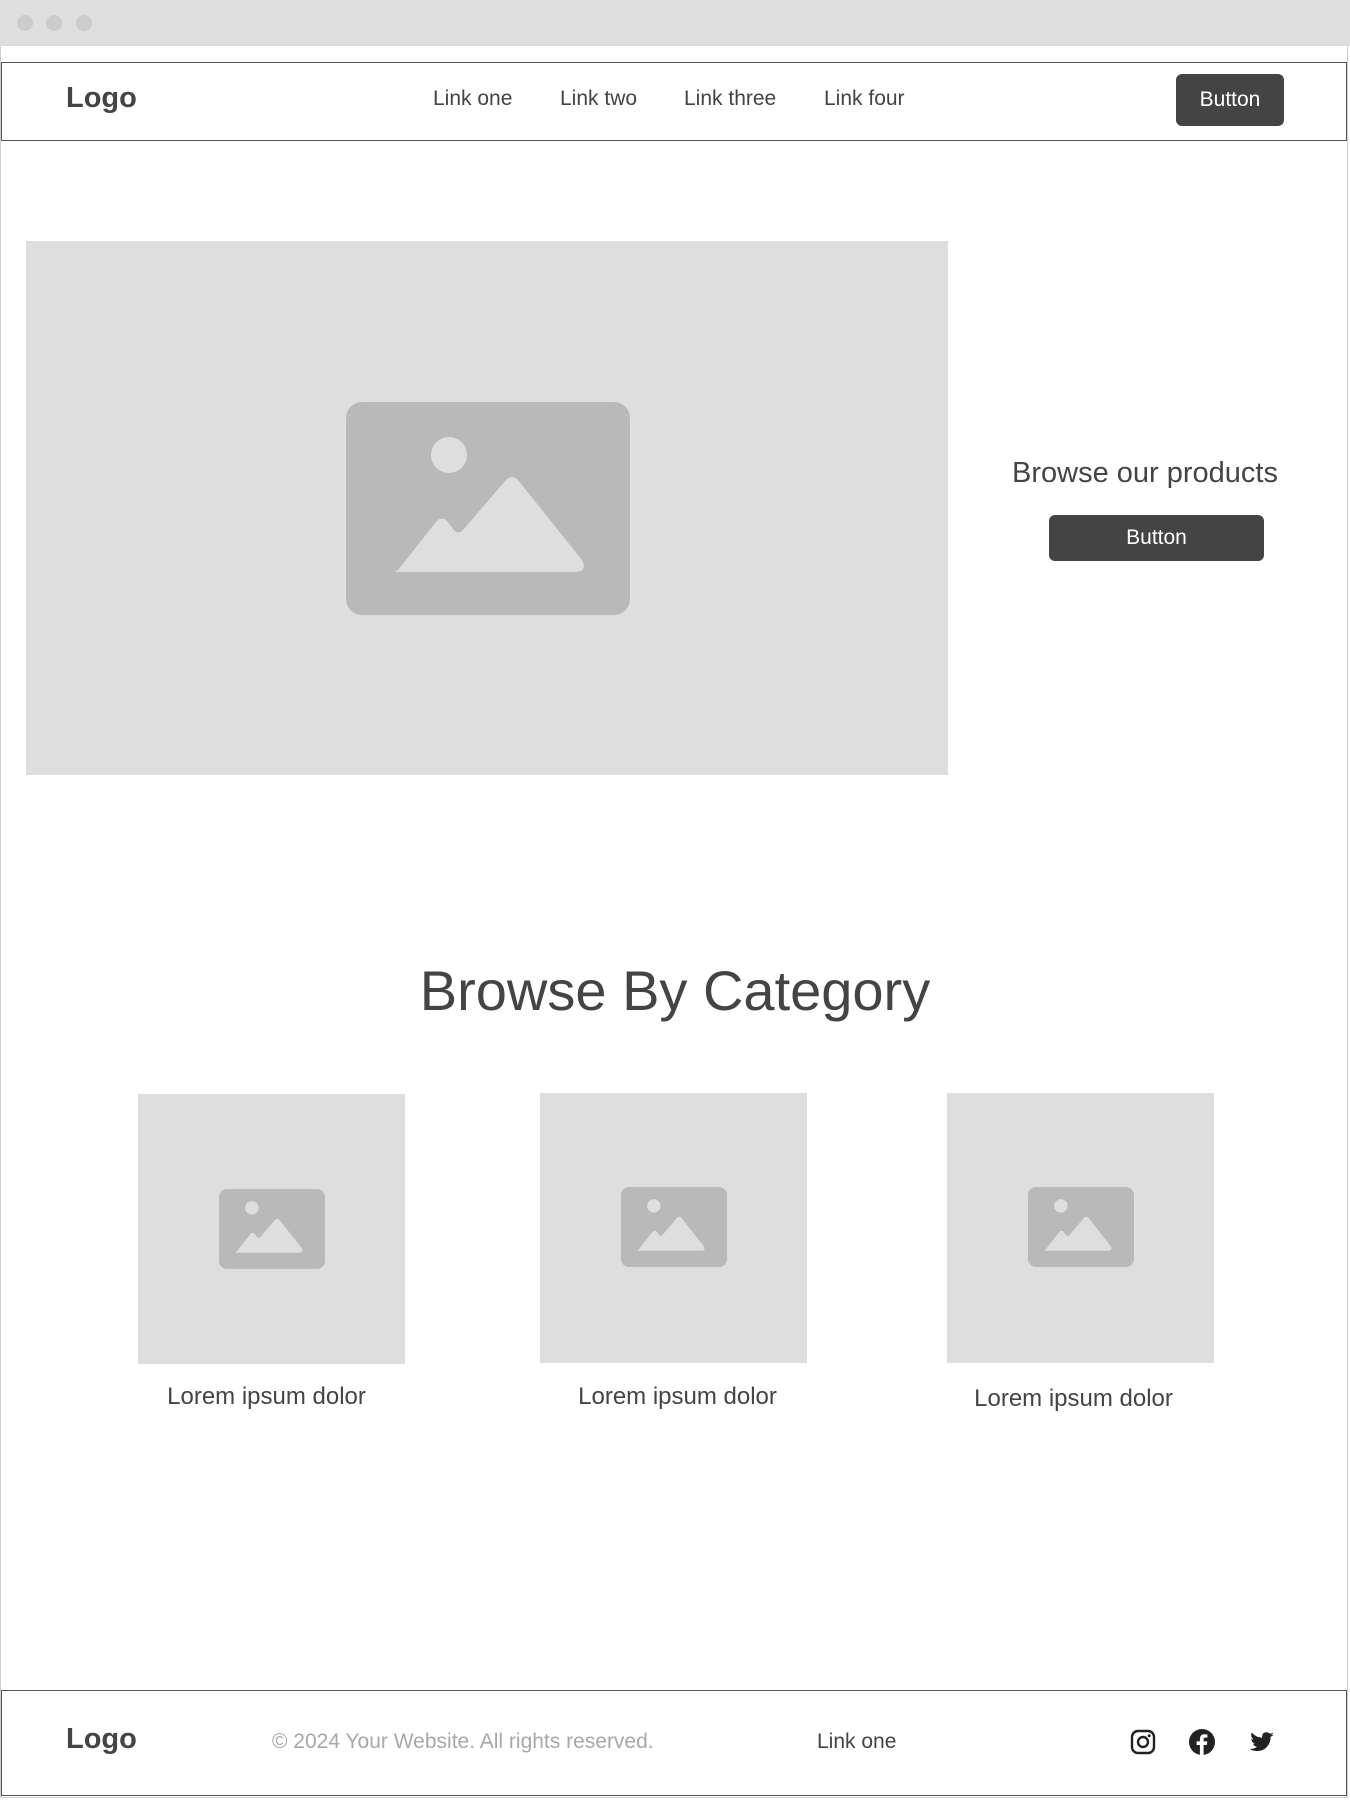 This screenshot has width=1350, height=1800. Describe the element at coordinates (1261, 1742) in the screenshot. I see `twitter-icon` at that location.